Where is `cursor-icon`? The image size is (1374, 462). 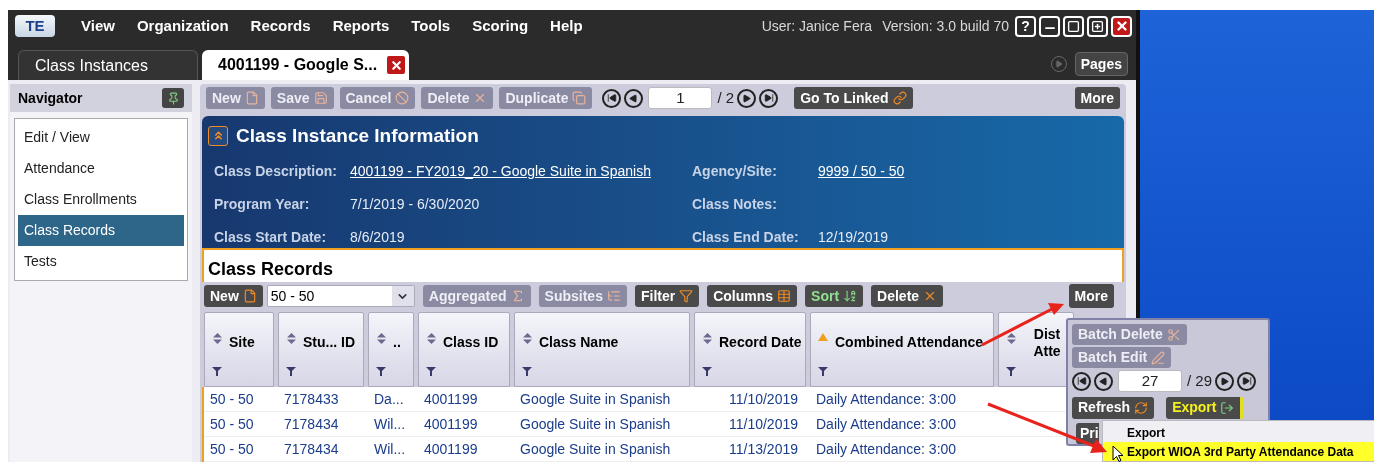 cursor-icon is located at coordinates (1118, 453).